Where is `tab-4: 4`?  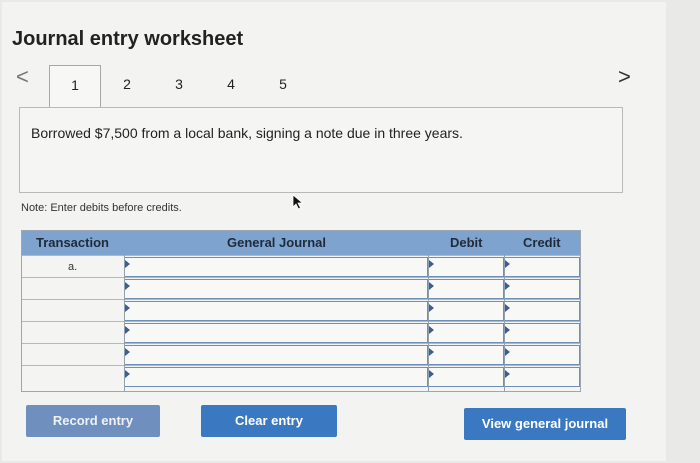 tab-4: 4 is located at coordinates (231, 86).